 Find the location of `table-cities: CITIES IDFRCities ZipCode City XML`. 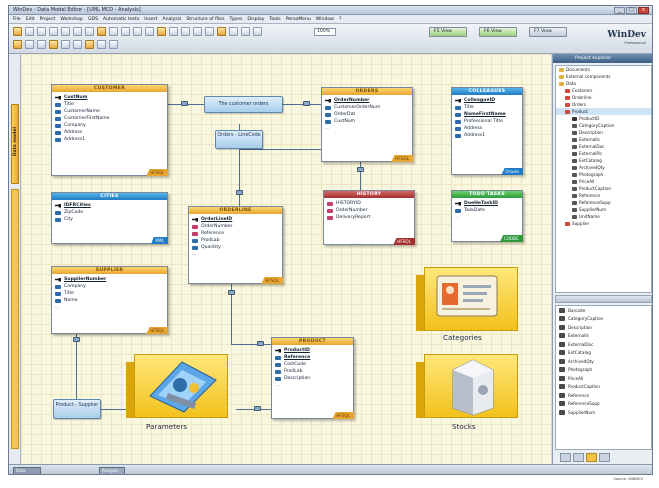

table-cities: CITIES IDFRCities ZipCode City XML is located at coordinates (109, 218).